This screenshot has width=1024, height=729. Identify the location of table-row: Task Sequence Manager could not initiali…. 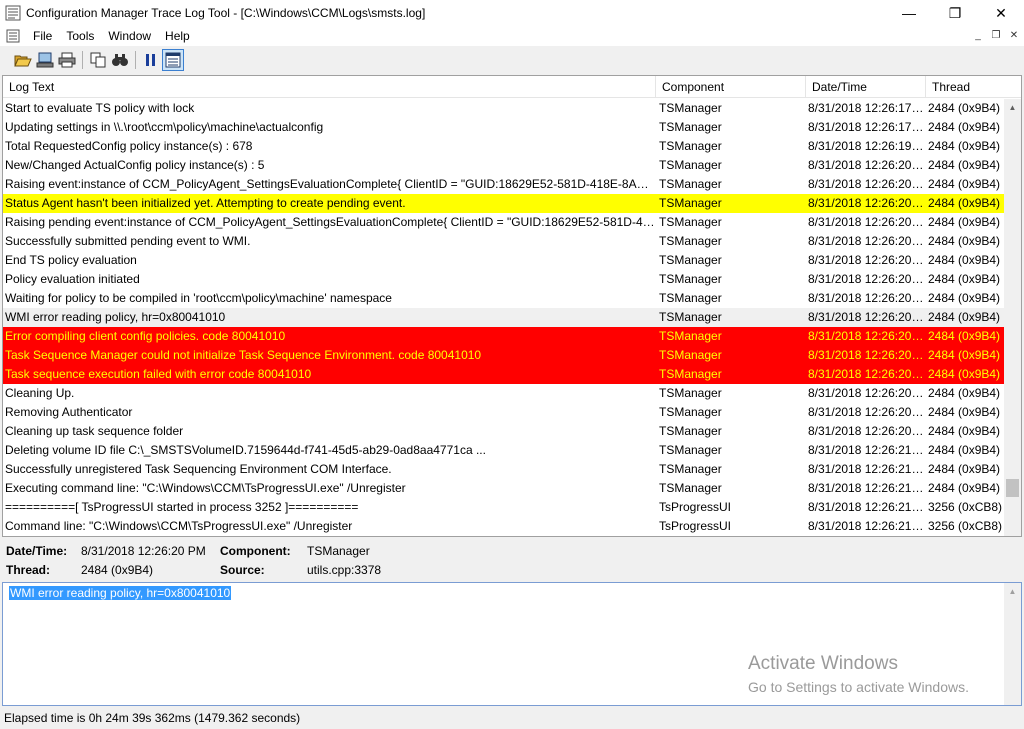
(504, 355).